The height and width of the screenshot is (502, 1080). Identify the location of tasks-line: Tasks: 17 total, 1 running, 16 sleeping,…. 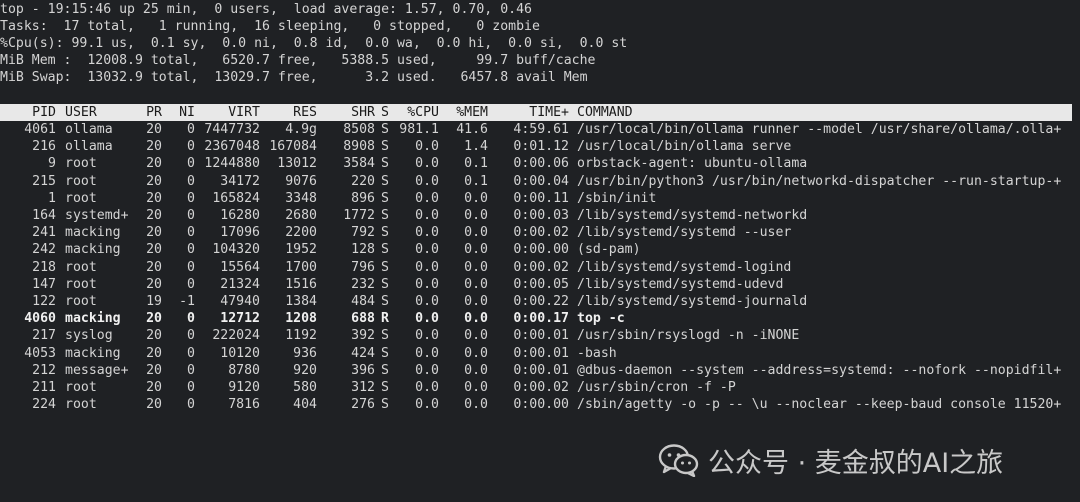
(270, 26).